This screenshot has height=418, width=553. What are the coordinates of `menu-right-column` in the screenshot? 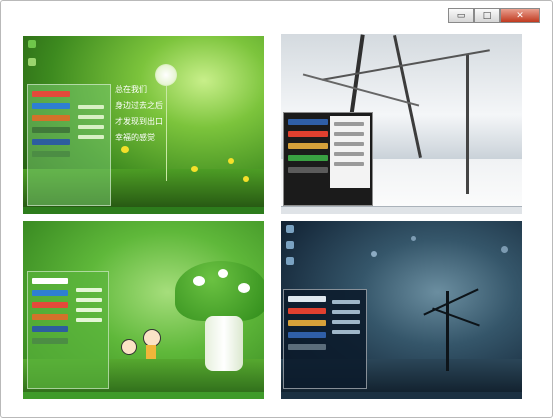 It's located at (350, 152).